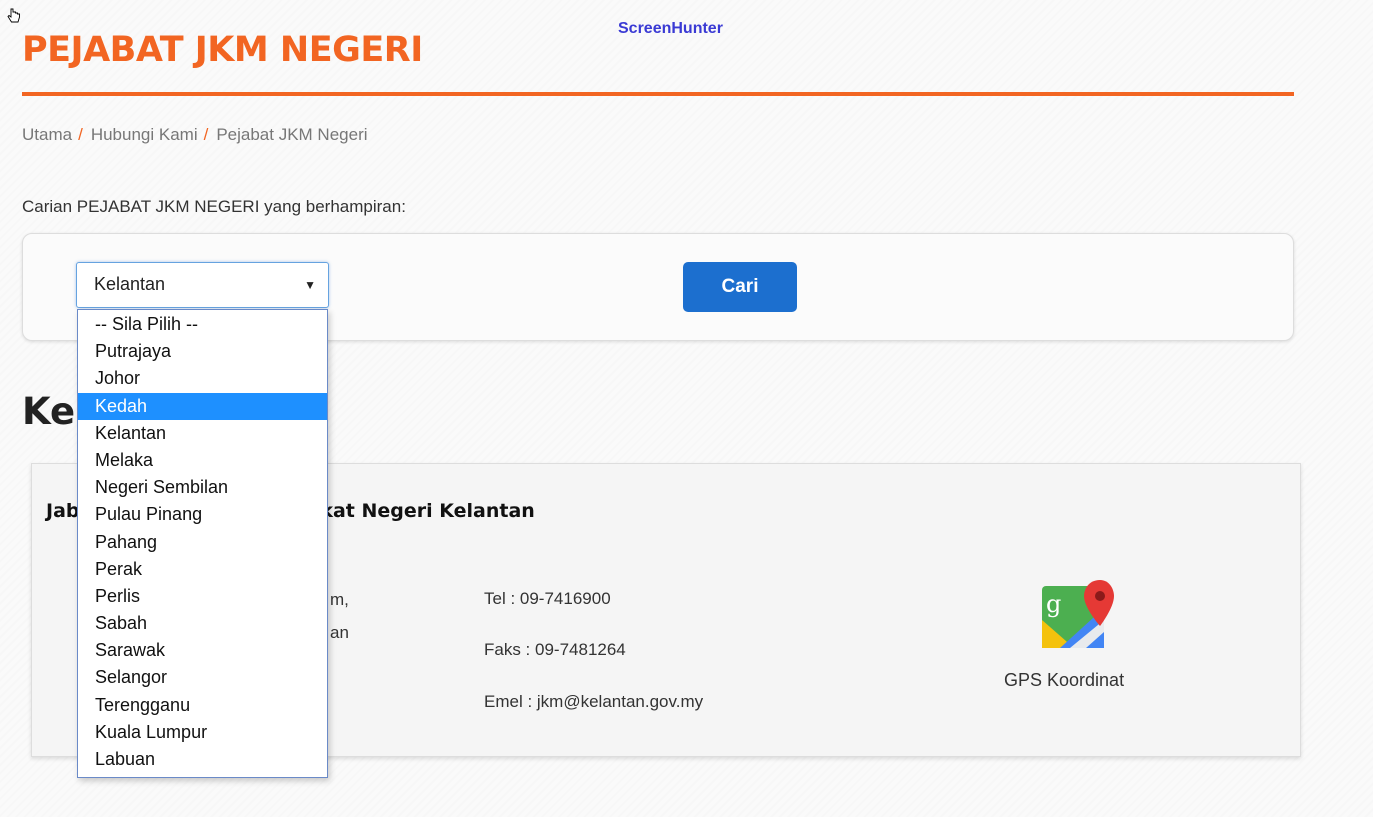 The width and height of the screenshot is (1373, 817). Describe the element at coordinates (202, 406) in the screenshot. I see `dropdown-option-highlighted: Kedah` at that location.